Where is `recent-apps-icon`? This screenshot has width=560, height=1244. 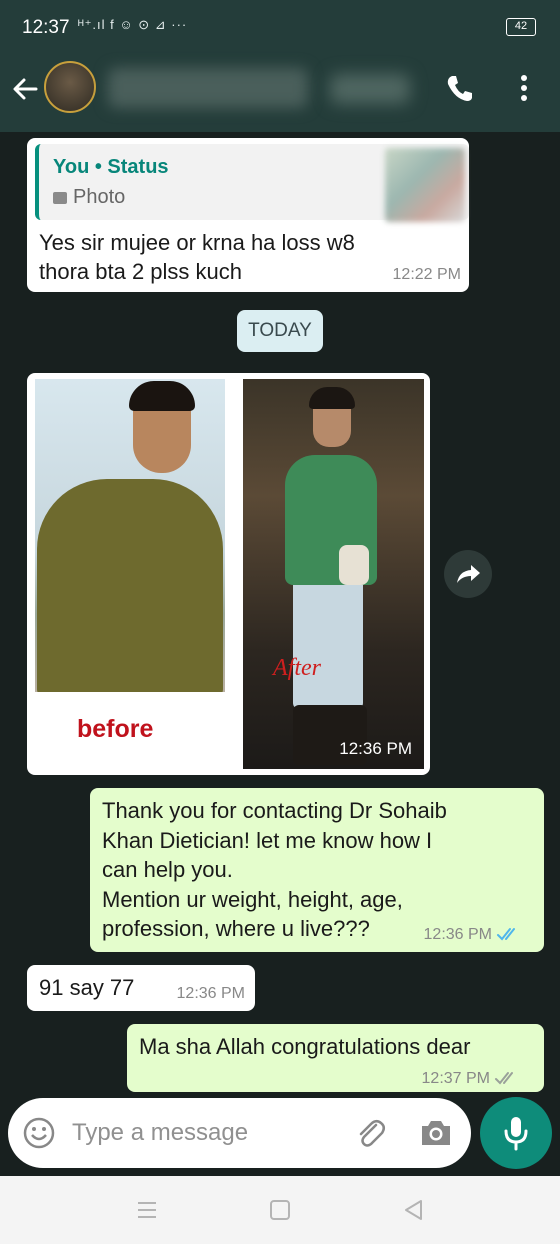 recent-apps-icon is located at coordinates (147, 1210).